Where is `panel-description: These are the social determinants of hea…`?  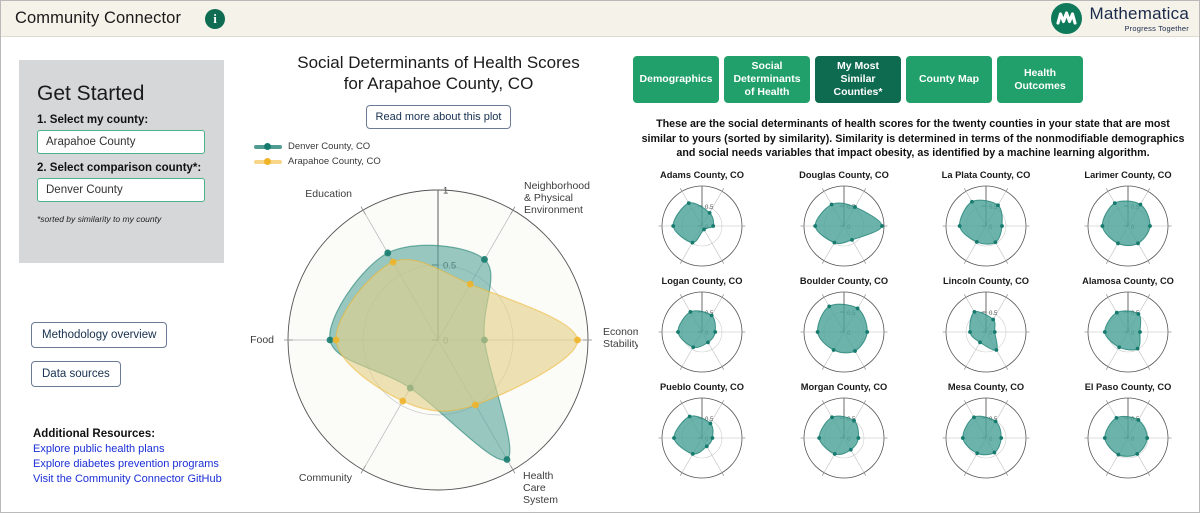 panel-description: These are the social determinants of hea… is located at coordinates (913, 138).